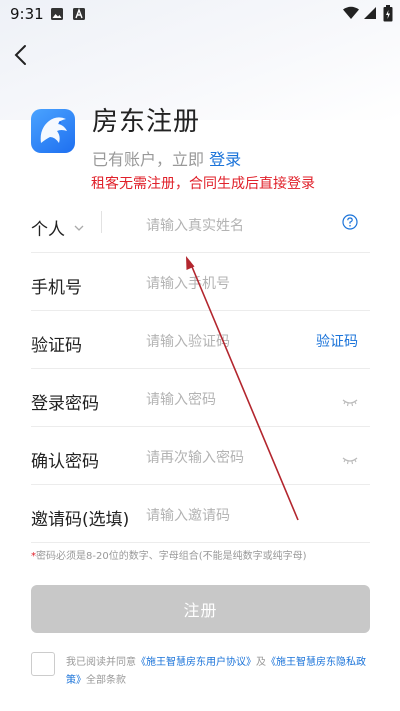  Describe the element at coordinates (57, 16) in the screenshot. I see `image-icon` at that location.